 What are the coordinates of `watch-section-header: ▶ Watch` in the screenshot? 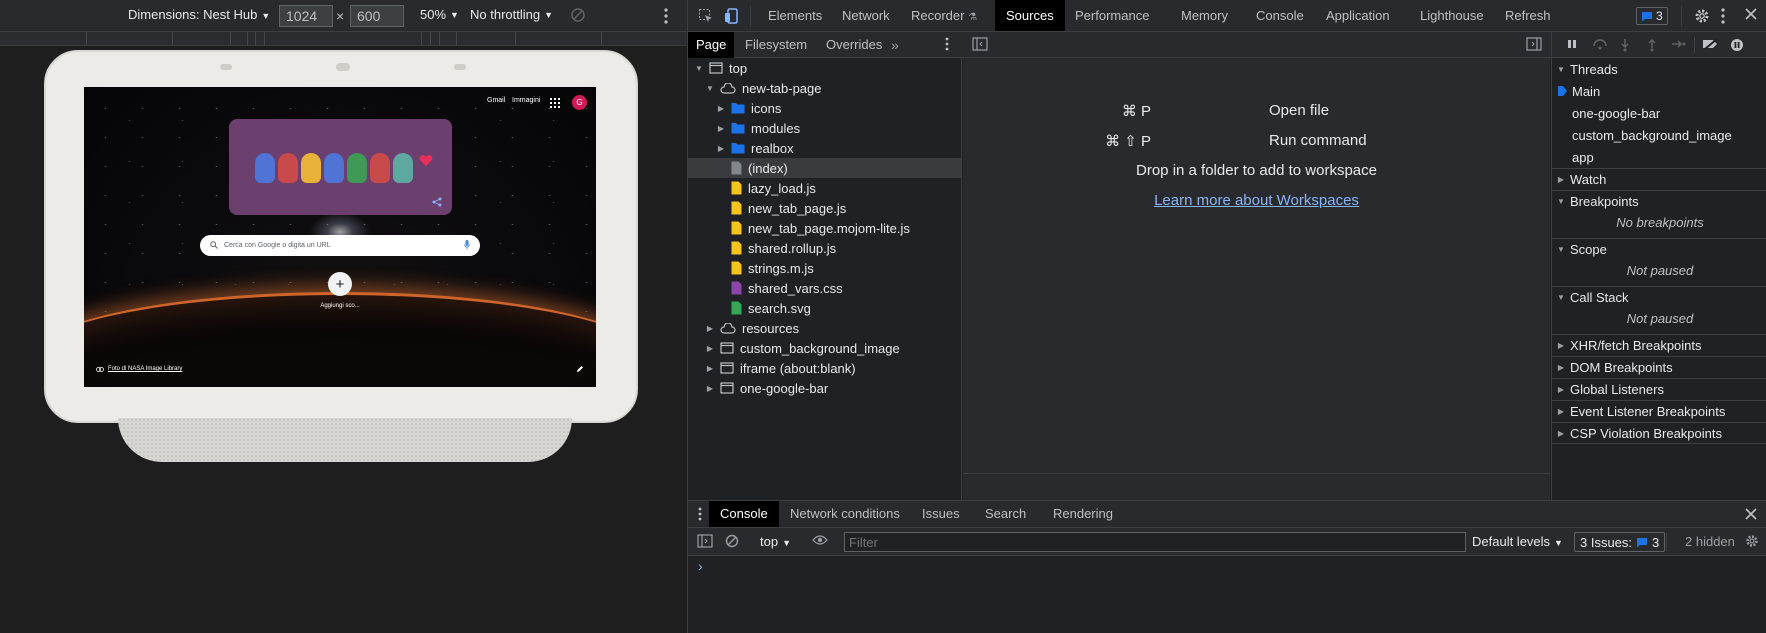 It's located at (1659, 179).